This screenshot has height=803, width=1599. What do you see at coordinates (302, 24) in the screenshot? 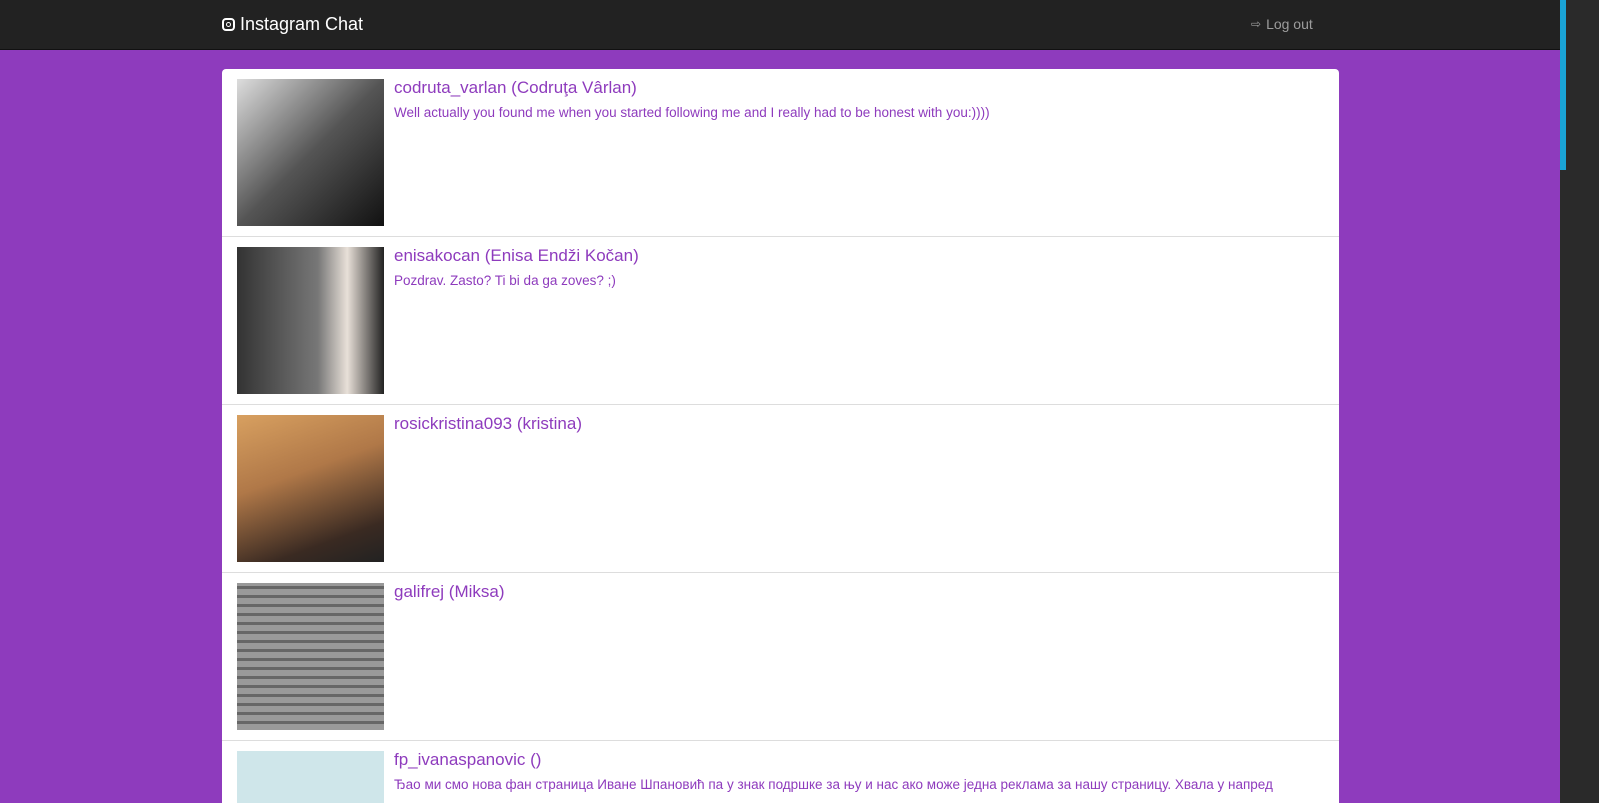
I see `brand-title: Instagram Chat` at bounding box center [302, 24].